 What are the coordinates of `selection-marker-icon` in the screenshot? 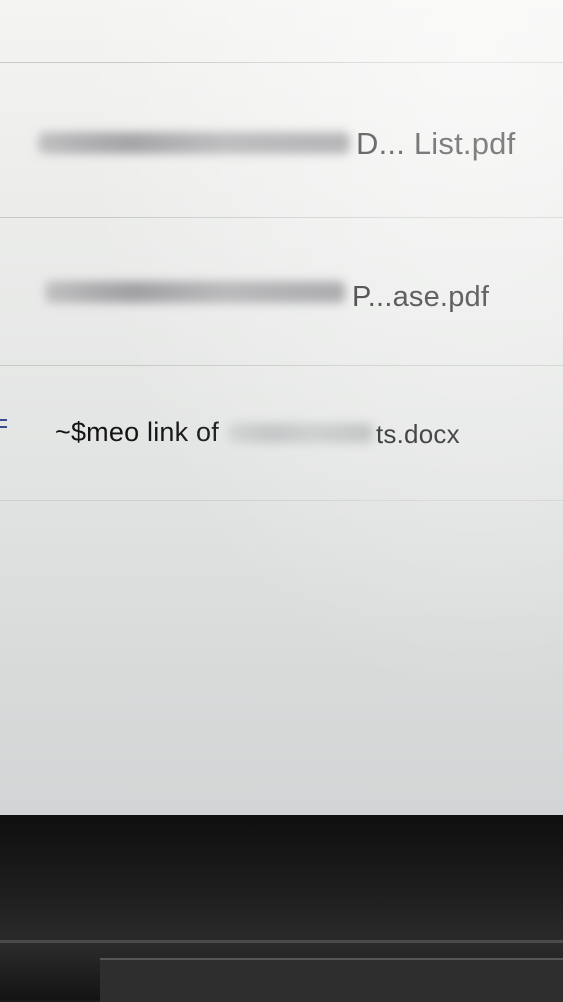 It's located at (3, 423).